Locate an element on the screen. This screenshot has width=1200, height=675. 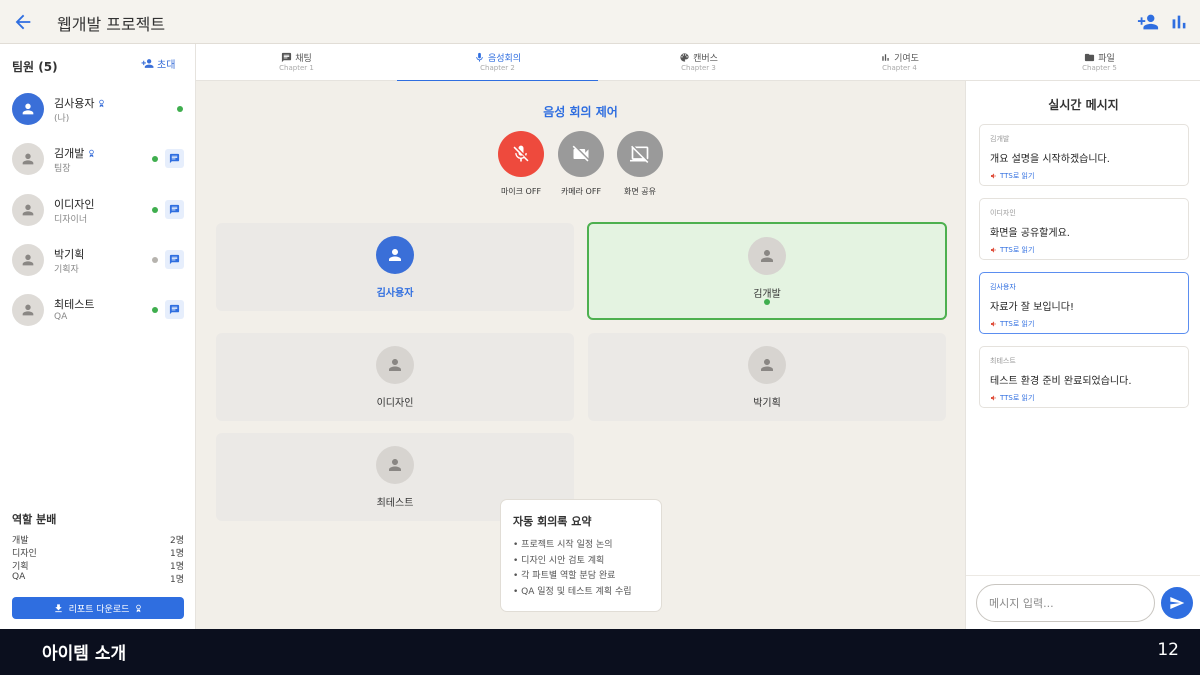
participant-name: 김개발 is located at coordinates (767, 294).